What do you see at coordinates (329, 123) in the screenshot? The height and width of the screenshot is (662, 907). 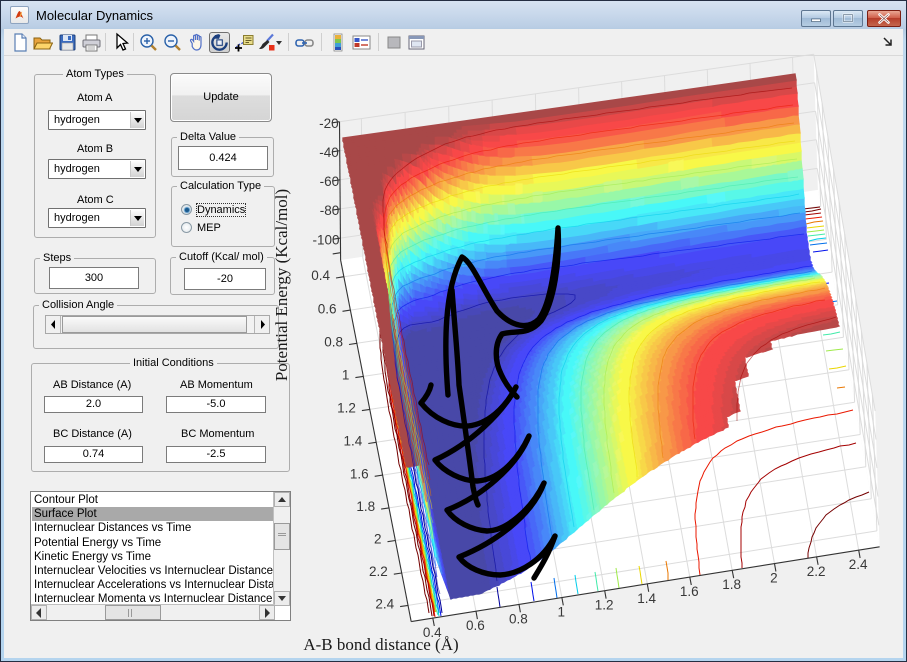 I see `svg-text: -20` at bounding box center [329, 123].